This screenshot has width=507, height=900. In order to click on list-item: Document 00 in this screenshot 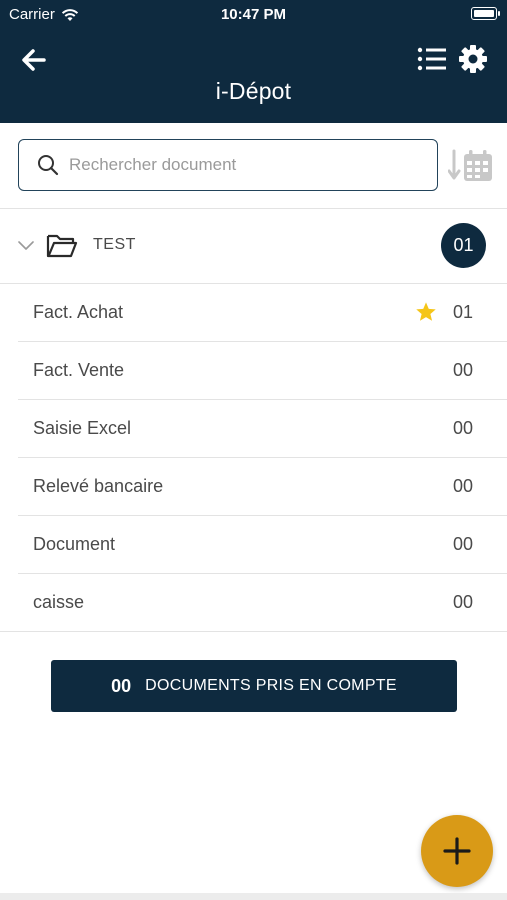, I will do `click(262, 545)`.